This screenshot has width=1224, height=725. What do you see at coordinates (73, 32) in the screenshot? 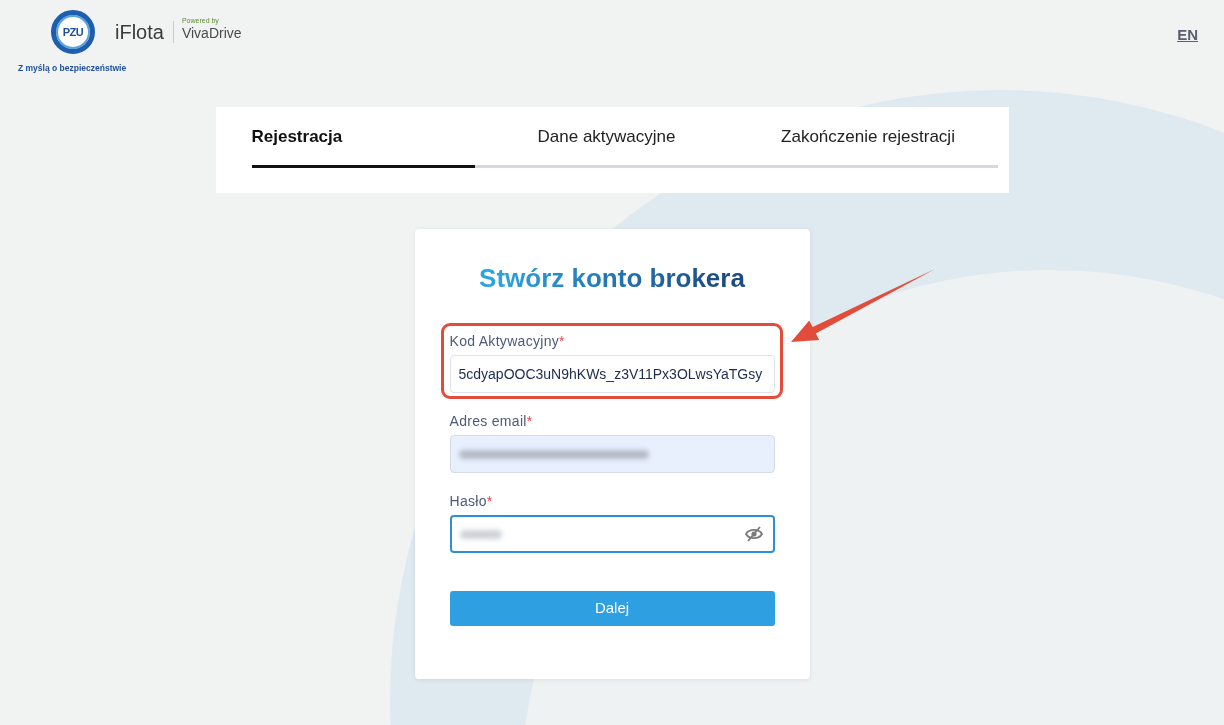
I see `logo-badge: PZU` at bounding box center [73, 32].